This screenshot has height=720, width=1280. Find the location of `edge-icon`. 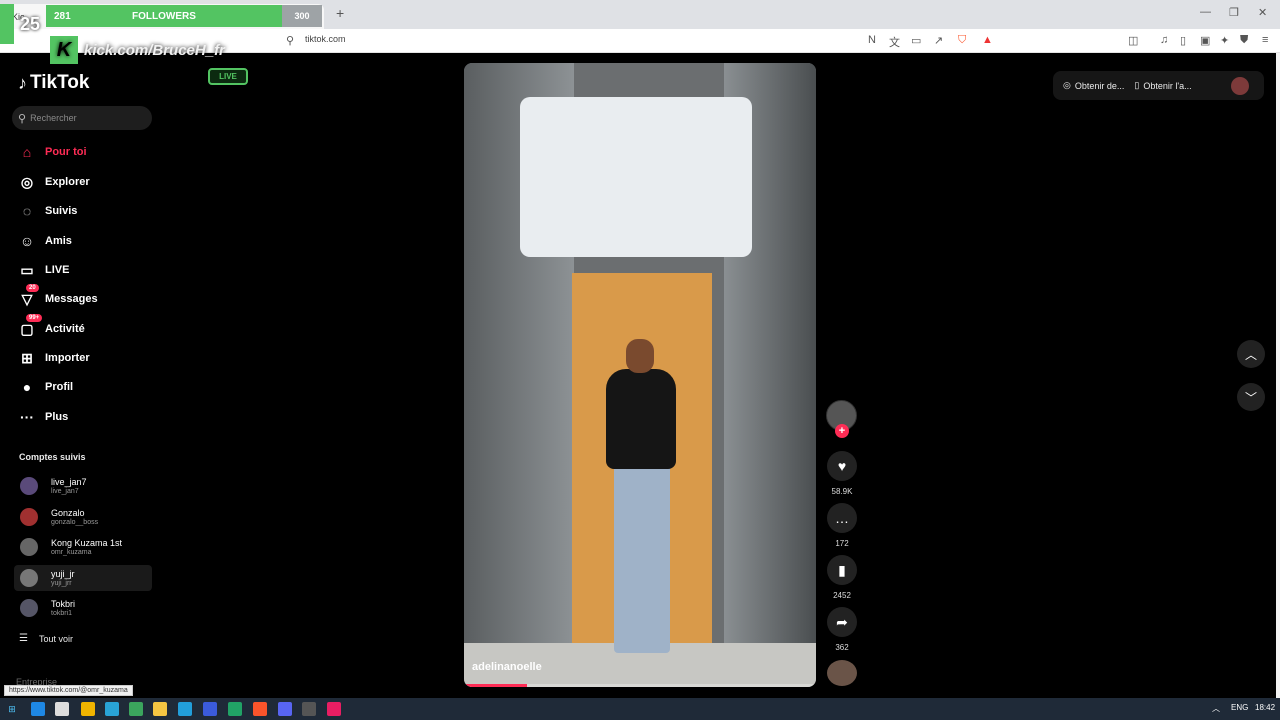

edge-icon is located at coordinates (38, 709).